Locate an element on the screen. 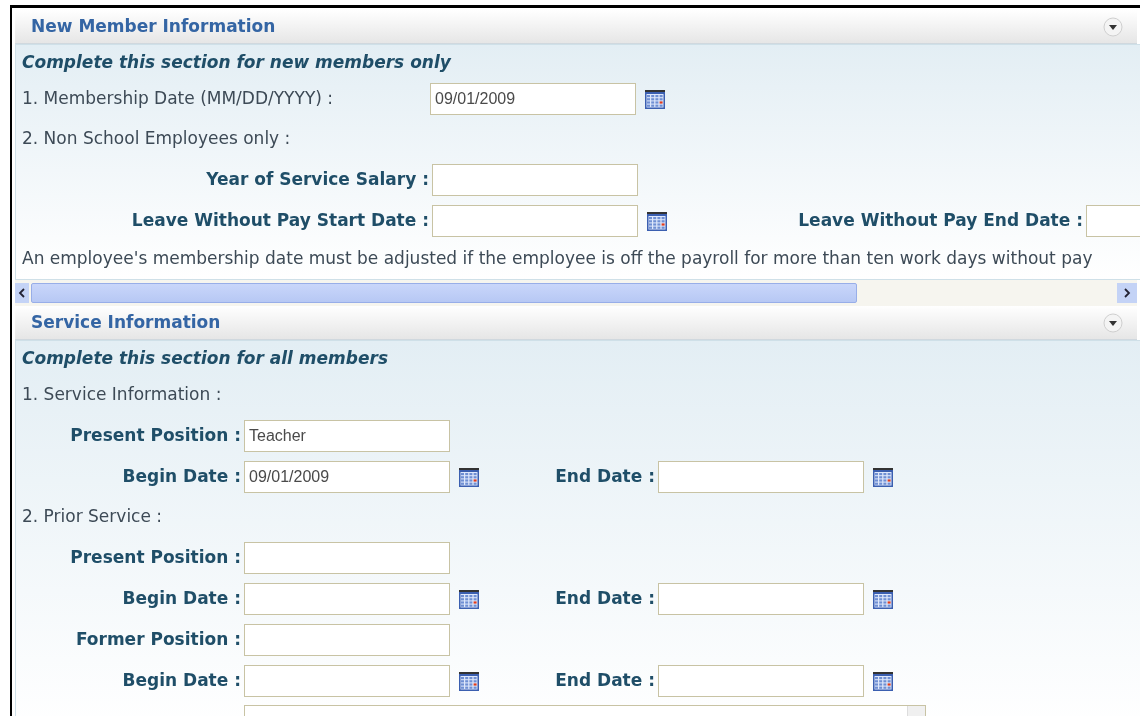  section-title: New Member Information is located at coordinates (153, 26).